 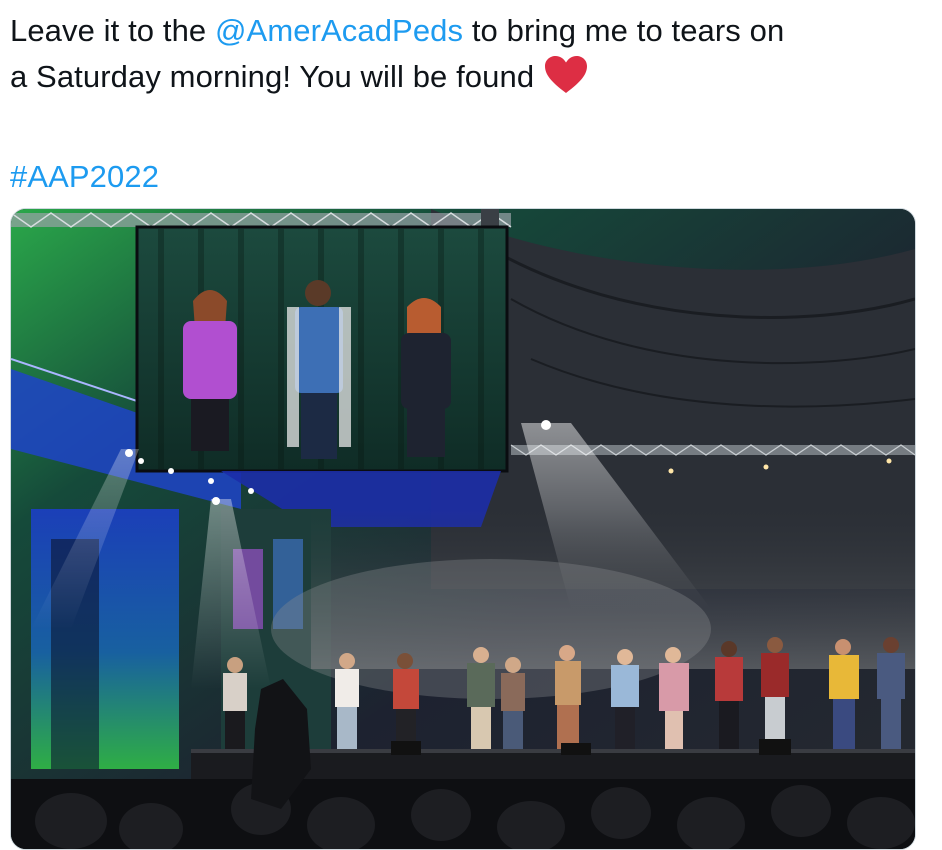 I want to click on tweet-text-segment: to bring me to tears on, so click(x=624, y=30).